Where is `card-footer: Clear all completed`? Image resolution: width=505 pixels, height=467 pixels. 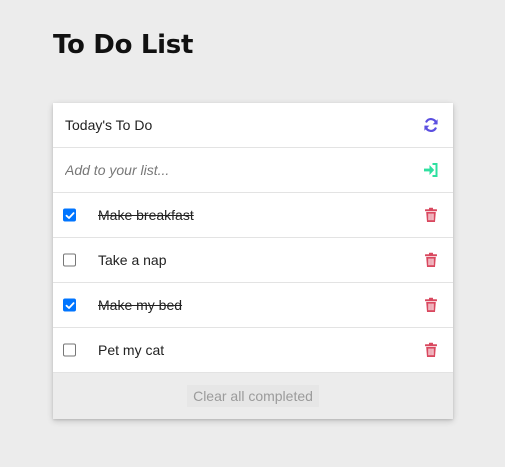
card-footer: Clear all completed is located at coordinates (253, 396).